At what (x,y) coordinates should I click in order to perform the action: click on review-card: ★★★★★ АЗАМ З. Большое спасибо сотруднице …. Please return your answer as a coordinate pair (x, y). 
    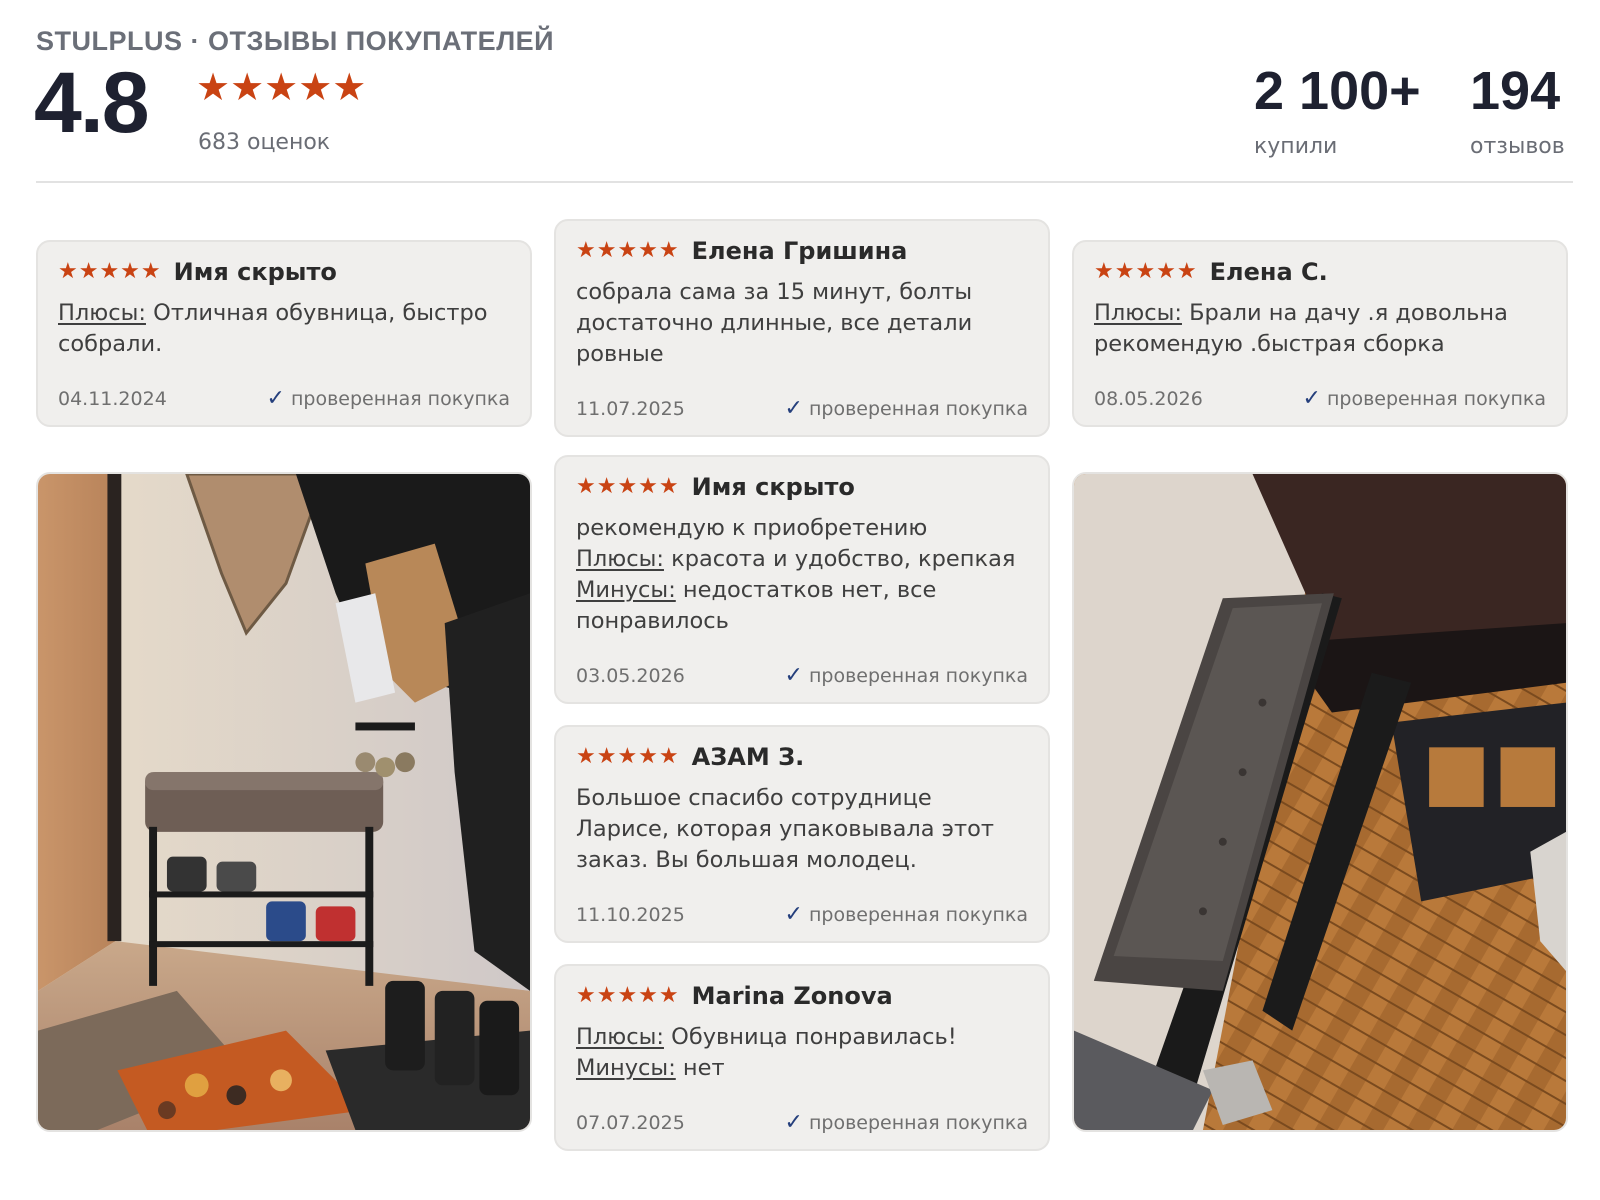
    Looking at the image, I should click on (802, 834).